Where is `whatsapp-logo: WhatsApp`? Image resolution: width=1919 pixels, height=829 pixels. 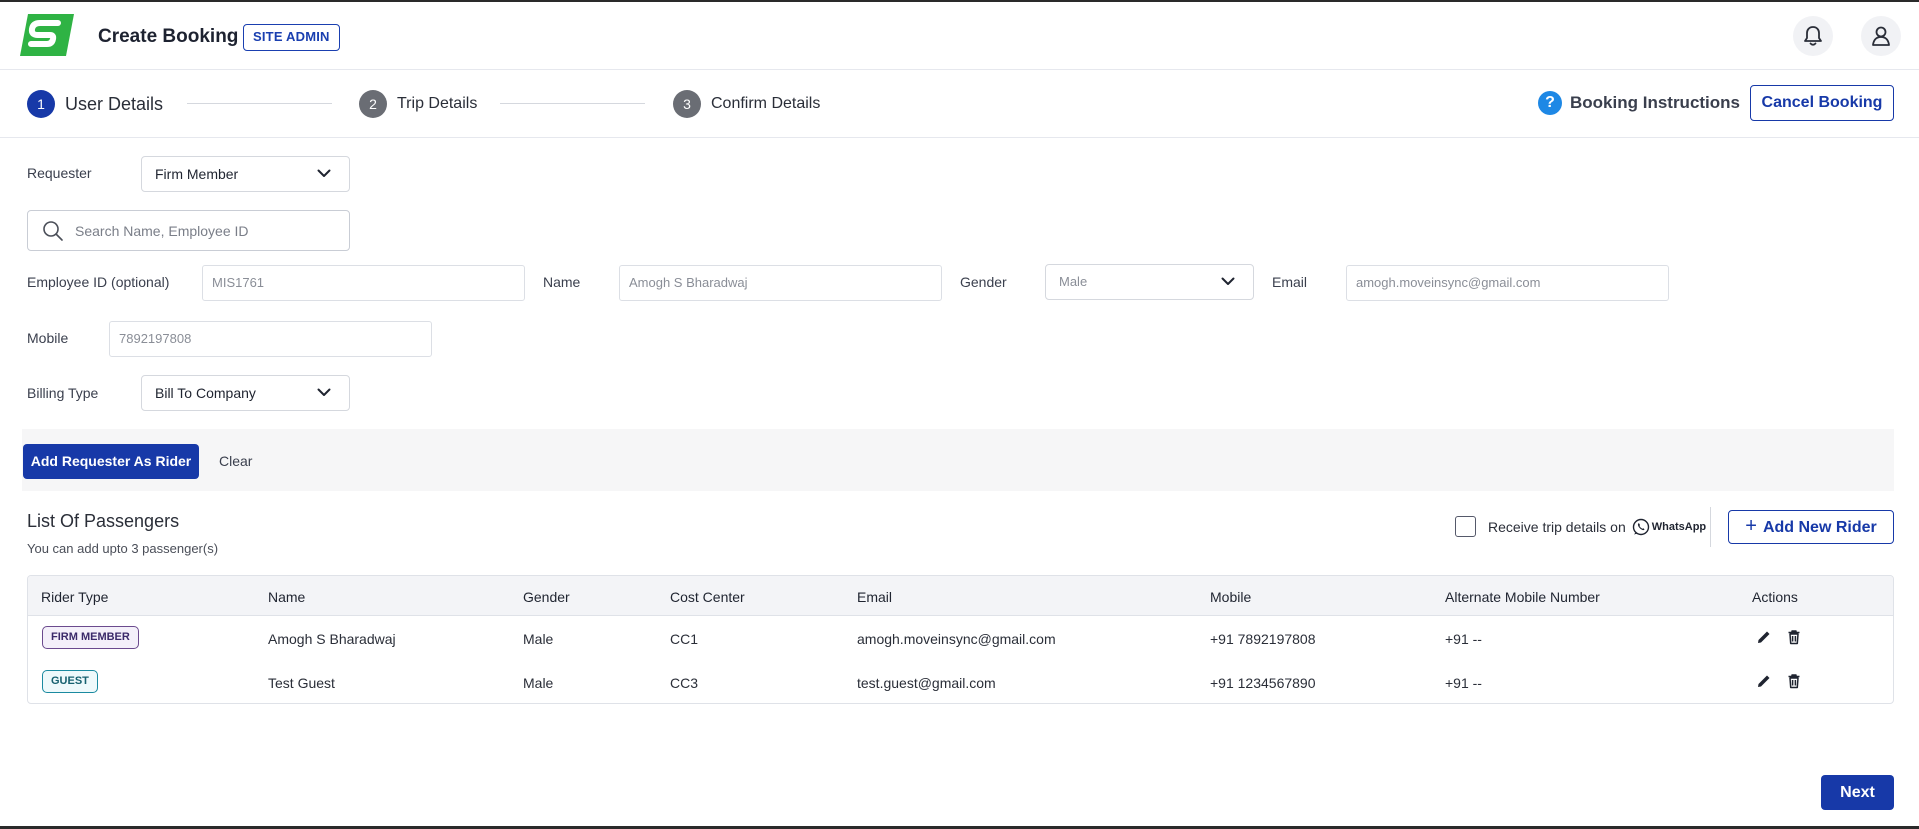
whatsapp-logo: WhatsApp is located at coordinates (1669, 527).